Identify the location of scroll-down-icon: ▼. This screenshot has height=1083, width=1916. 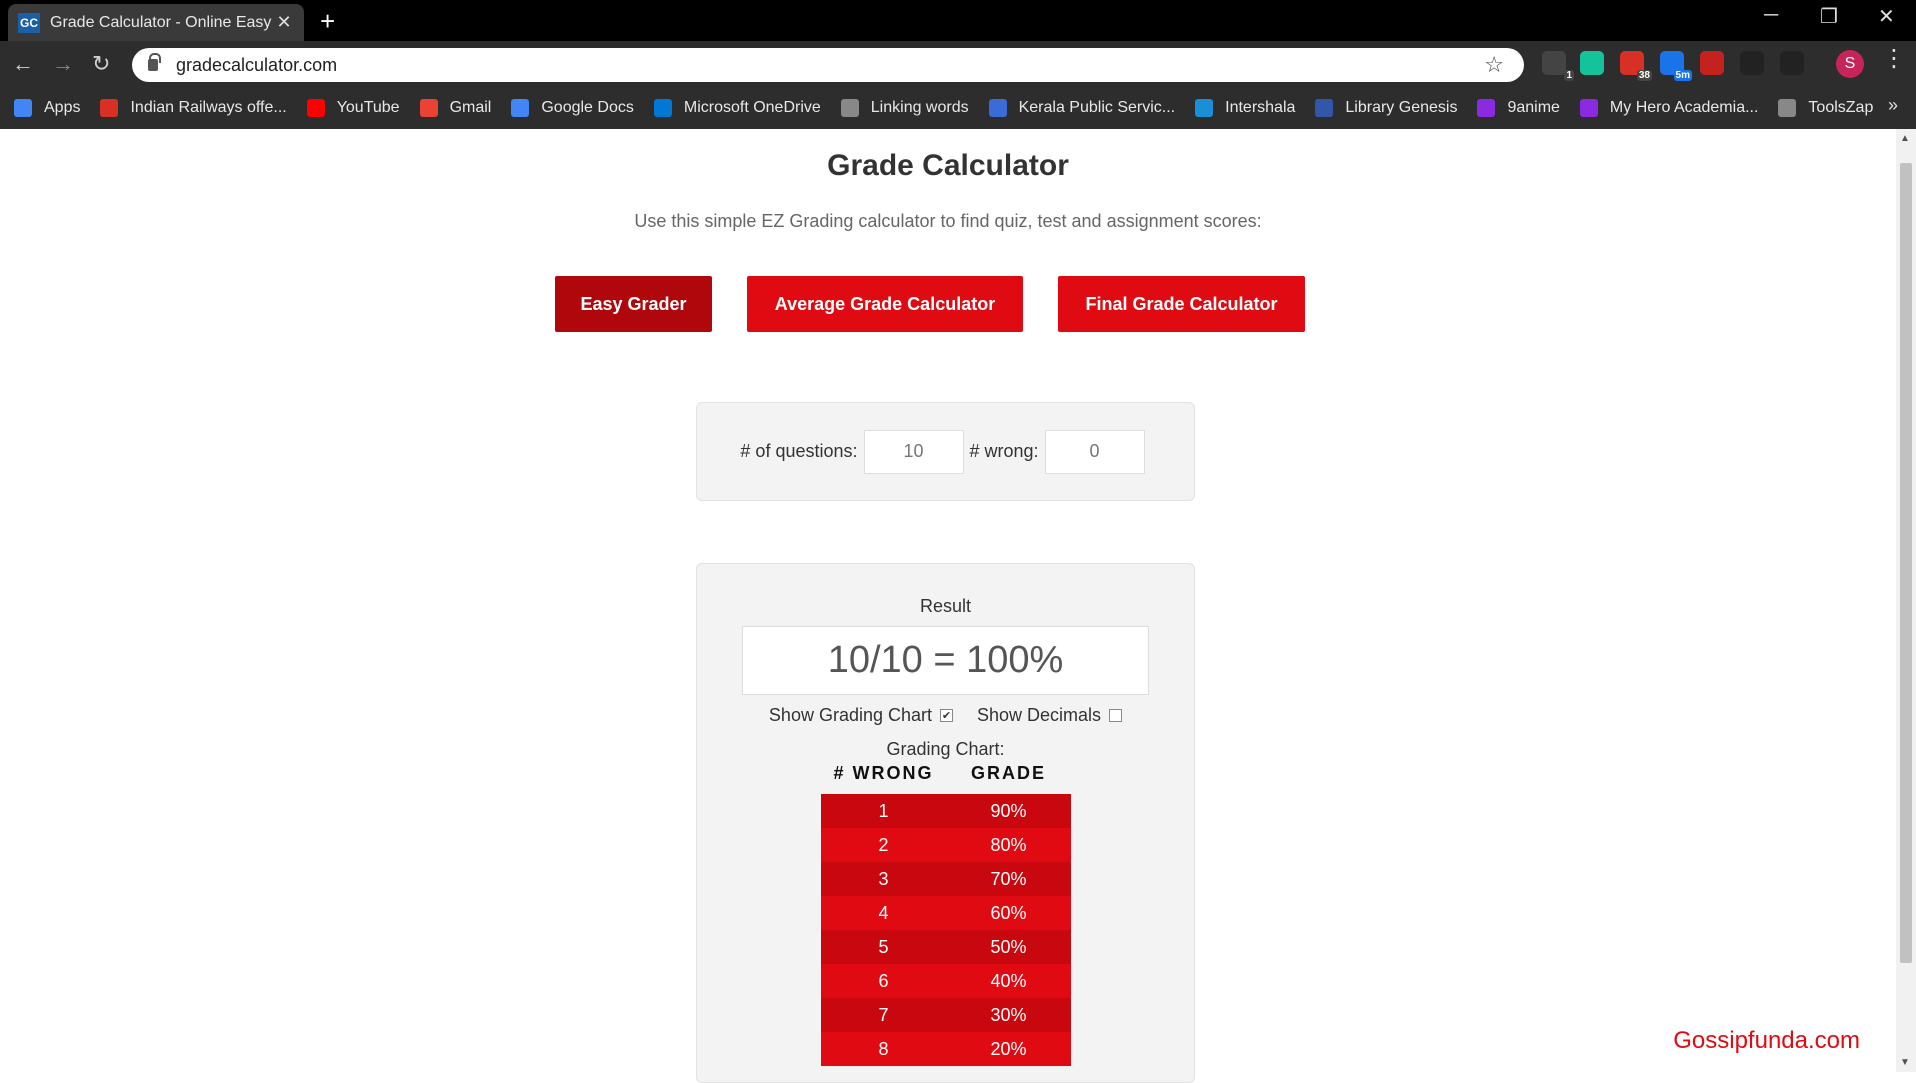
(1905, 1062).